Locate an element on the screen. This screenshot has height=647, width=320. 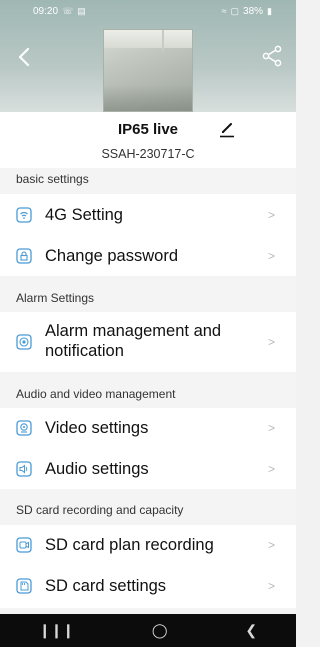
wifi-icon: ≈ is located at coordinates (224, 11).